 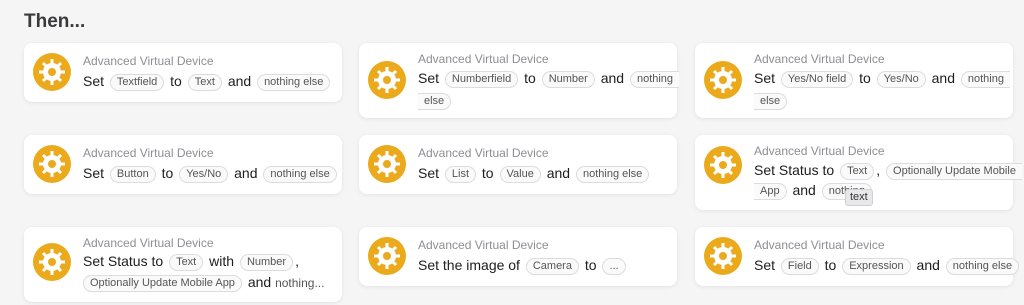 What do you see at coordinates (568, 79) in the screenshot?
I see `value-chip: Number` at bounding box center [568, 79].